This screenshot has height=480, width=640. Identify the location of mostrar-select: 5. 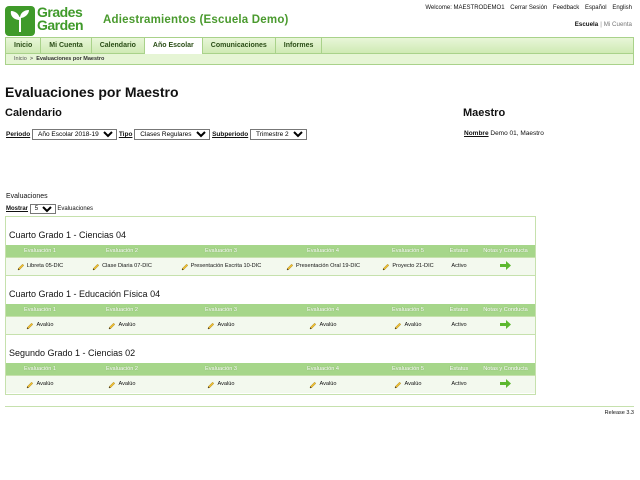
(42, 209).